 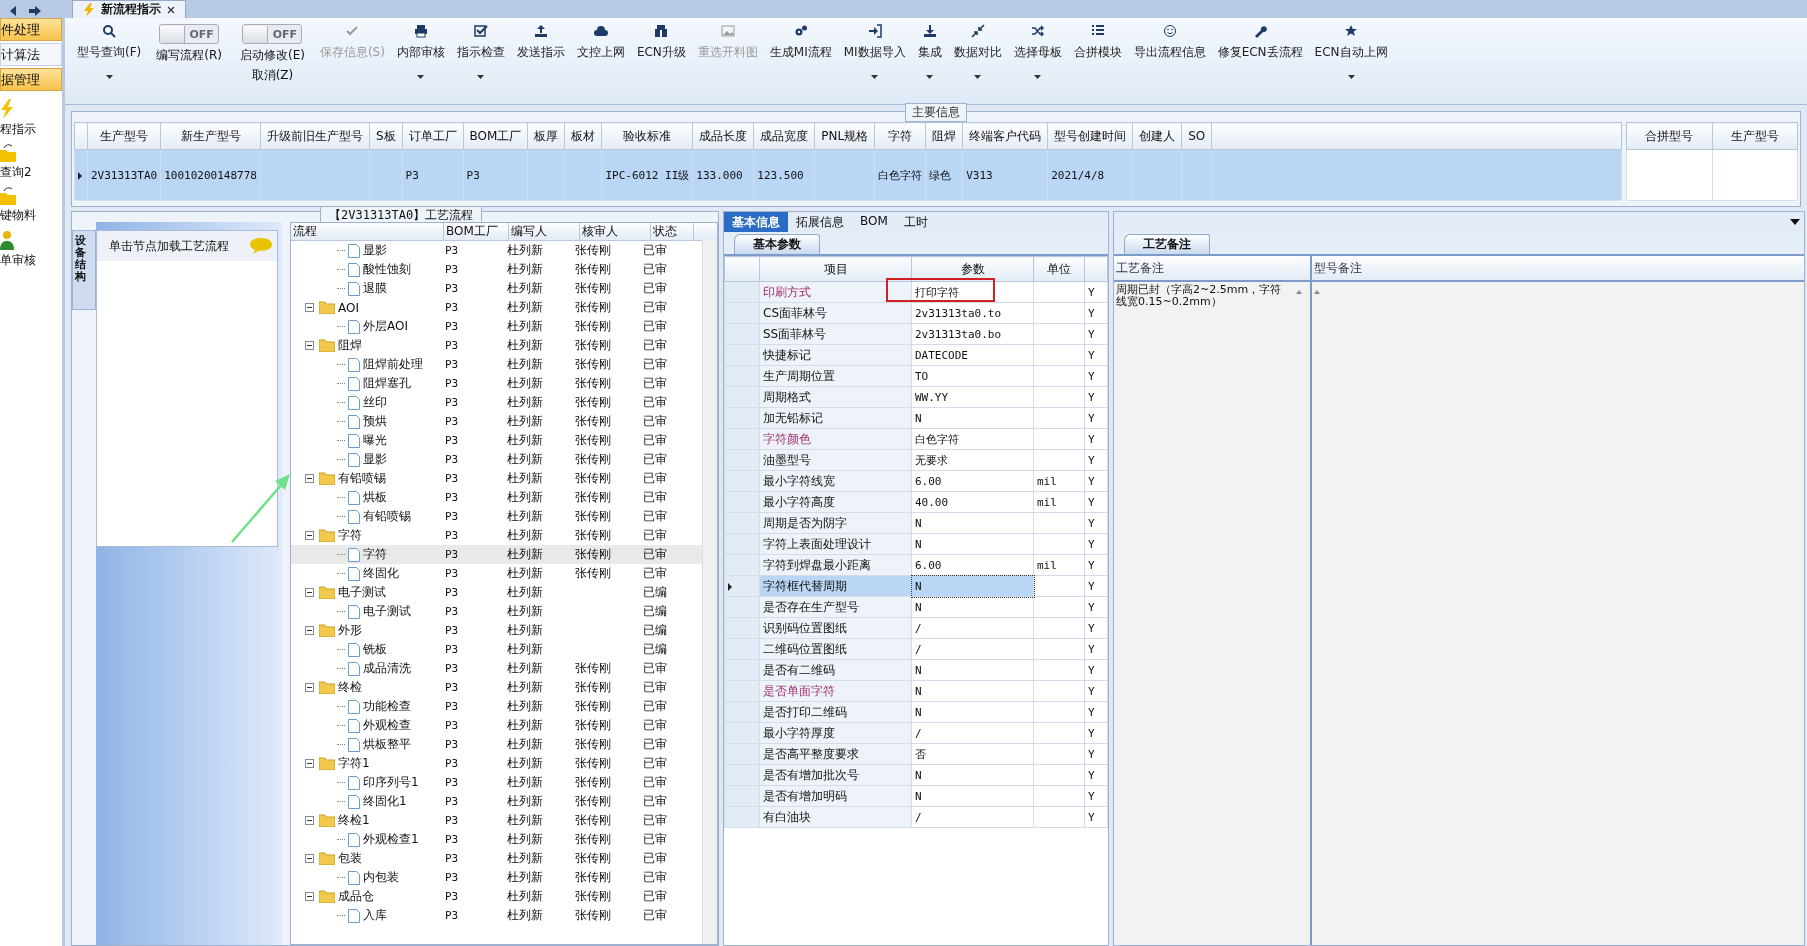 What do you see at coordinates (800, 57) in the screenshot?
I see `toolbar-button: 生成MI流程` at bounding box center [800, 57].